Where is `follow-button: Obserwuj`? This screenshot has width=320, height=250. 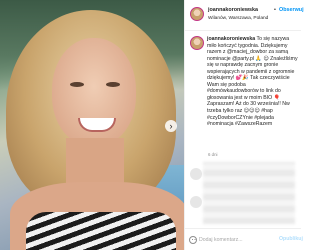 follow-button: Obserwuj is located at coordinates (291, 10).